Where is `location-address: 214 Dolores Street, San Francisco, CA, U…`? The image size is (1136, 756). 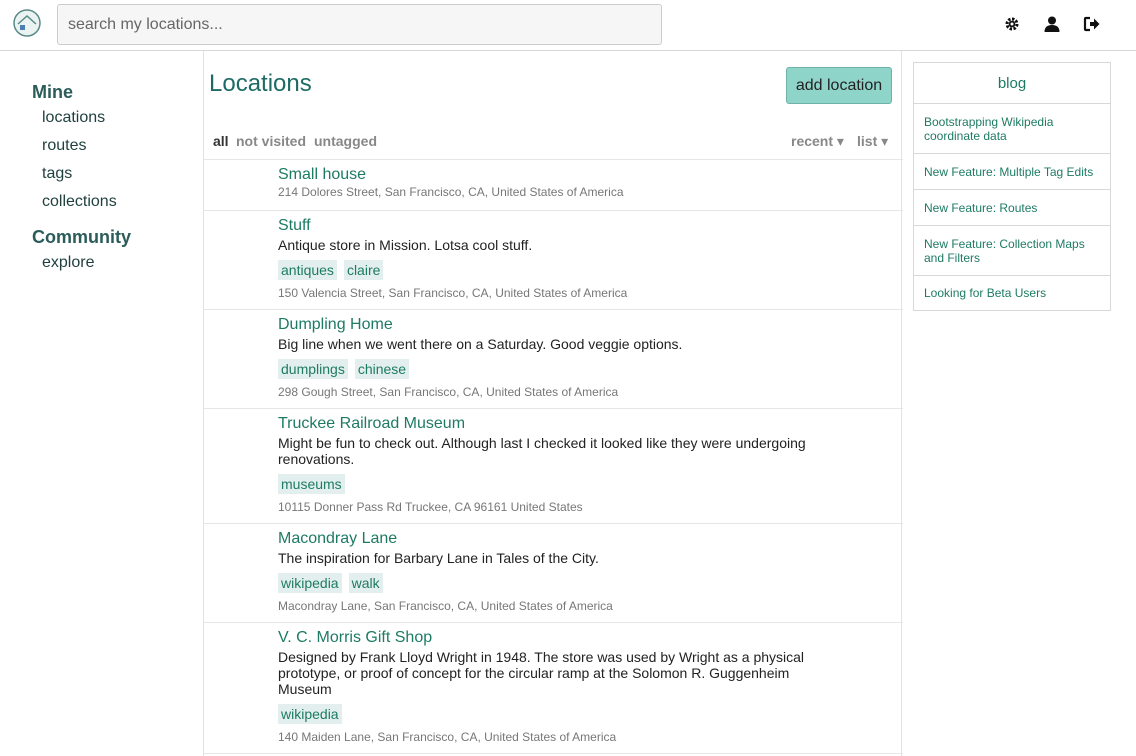 location-address: 214 Dolores Street, San Francisco, CA, U… is located at coordinates (451, 192).